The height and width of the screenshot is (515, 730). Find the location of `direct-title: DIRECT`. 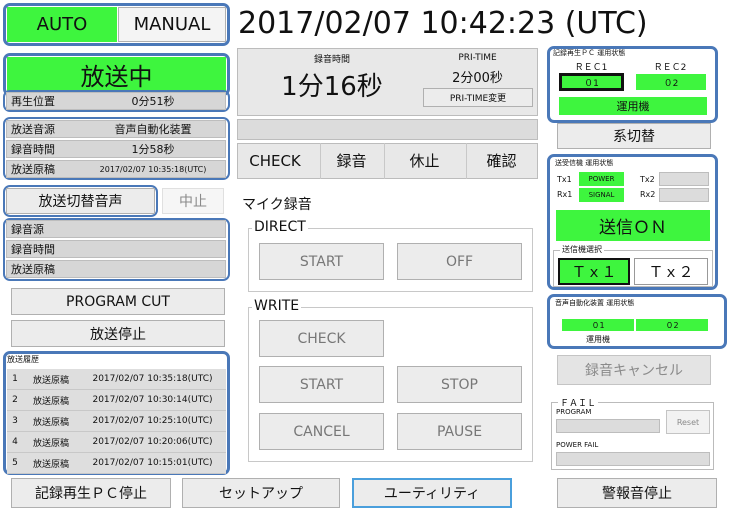

direct-title: DIRECT is located at coordinates (280, 227).